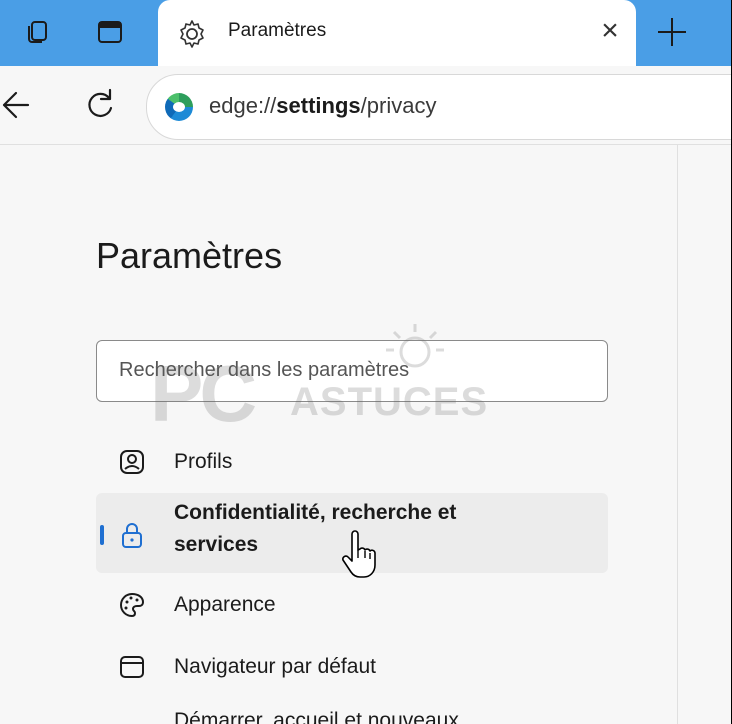 Image resolution: width=732 pixels, height=724 pixels. What do you see at coordinates (203, 461) in the screenshot?
I see `sidebar-item-label: Profils` at bounding box center [203, 461].